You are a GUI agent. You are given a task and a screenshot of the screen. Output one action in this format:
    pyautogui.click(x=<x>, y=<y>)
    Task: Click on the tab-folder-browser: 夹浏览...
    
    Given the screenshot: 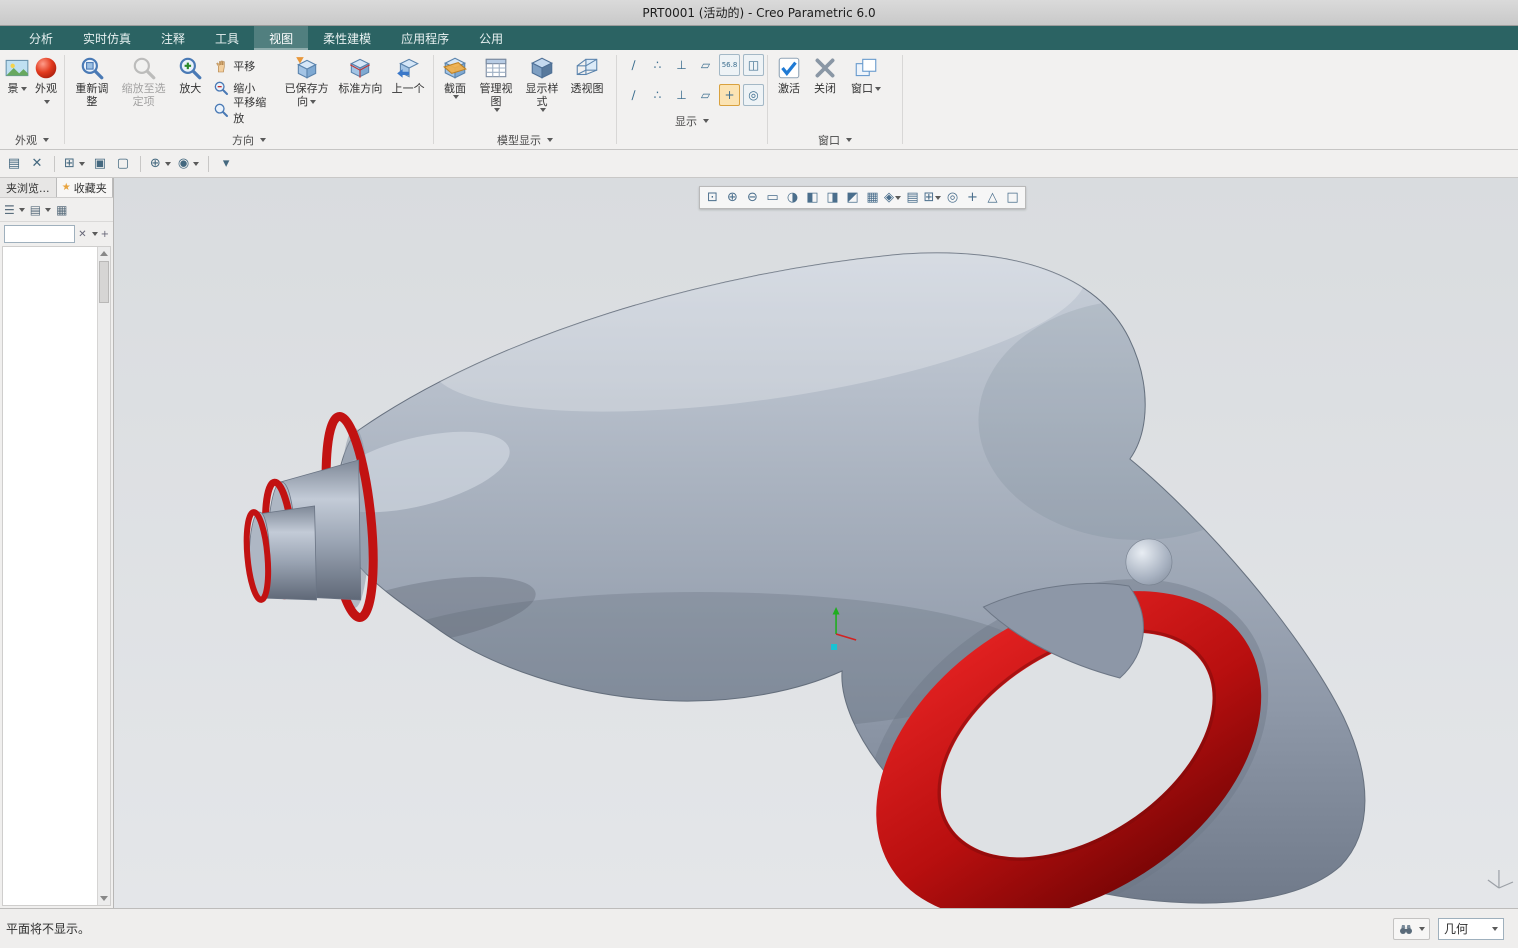 What is the action you would take?
    pyautogui.click(x=28, y=187)
    